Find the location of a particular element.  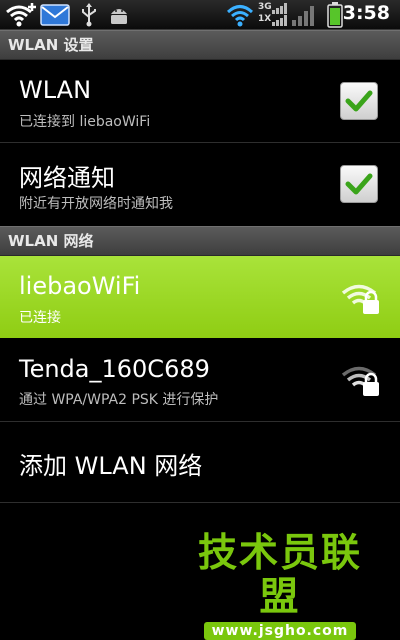

network-item-tenda: Tenda_160C689 通过 WPA/WPA2 PSK 进行保护 is located at coordinates (200, 380).